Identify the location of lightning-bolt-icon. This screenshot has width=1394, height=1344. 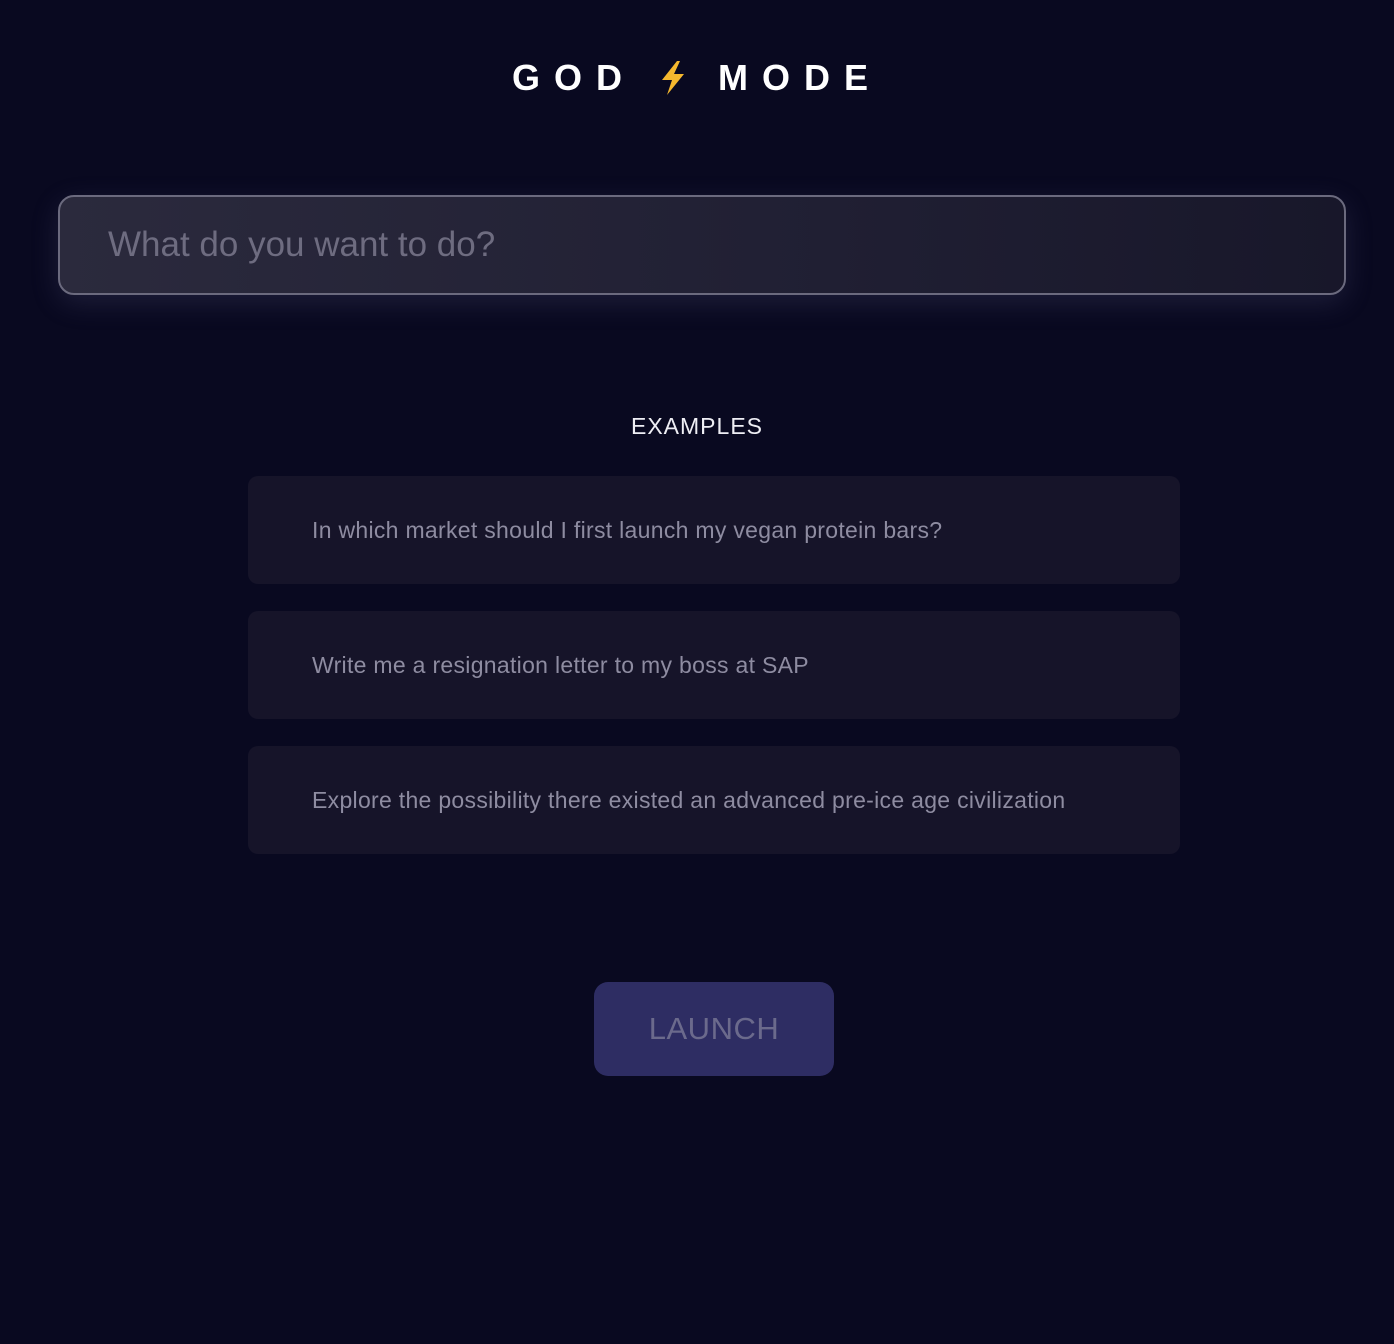
(673, 78).